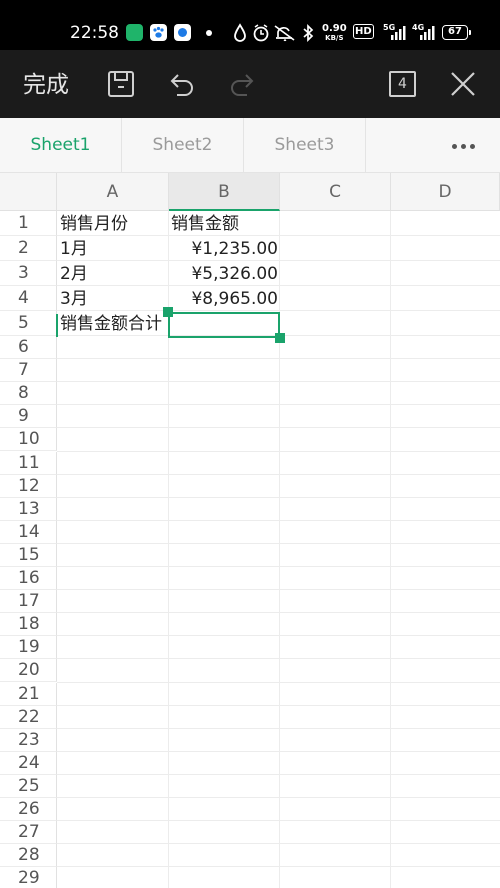 The width and height of the screenshot is (500, 888). Describe the element at coordinates (61, 145) in the screenshot. I see `tab-sheet1: Sheet1` at that location.